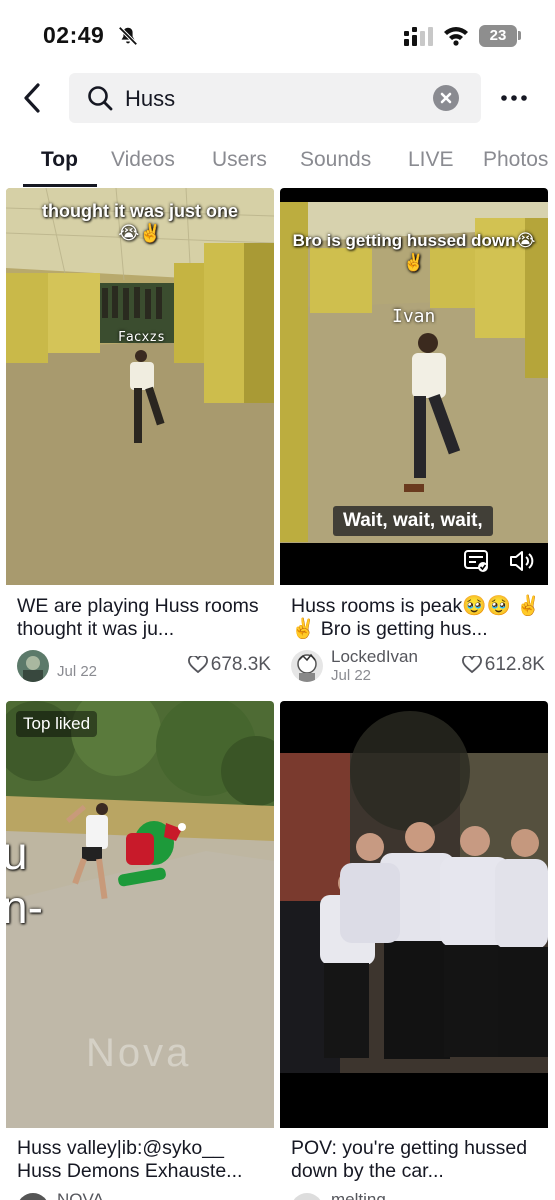 This screenshot has height=1200, width=555. What do you see at coordinates (141, 337) in the screenshot?
I see `player-name-tag: Facxzs` at bounding box center [141, 337].